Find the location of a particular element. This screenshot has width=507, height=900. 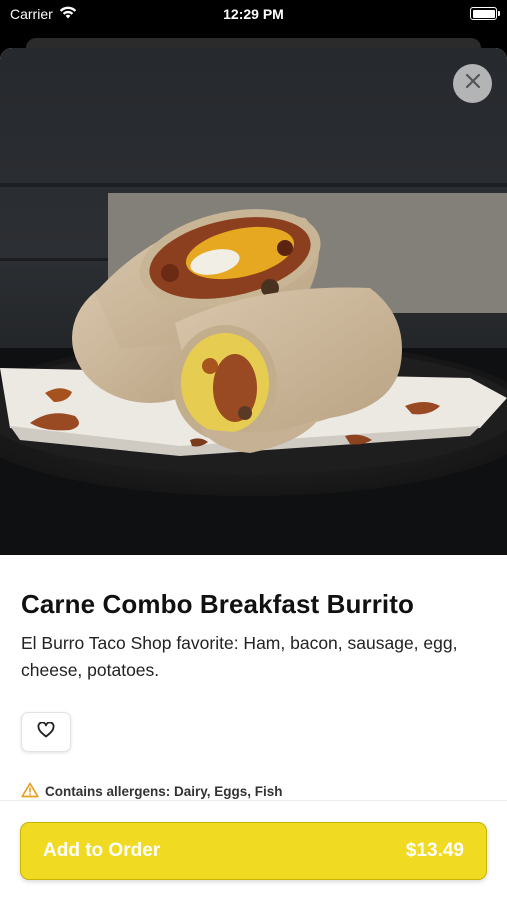

close-button is located at coordinates (472, 83).